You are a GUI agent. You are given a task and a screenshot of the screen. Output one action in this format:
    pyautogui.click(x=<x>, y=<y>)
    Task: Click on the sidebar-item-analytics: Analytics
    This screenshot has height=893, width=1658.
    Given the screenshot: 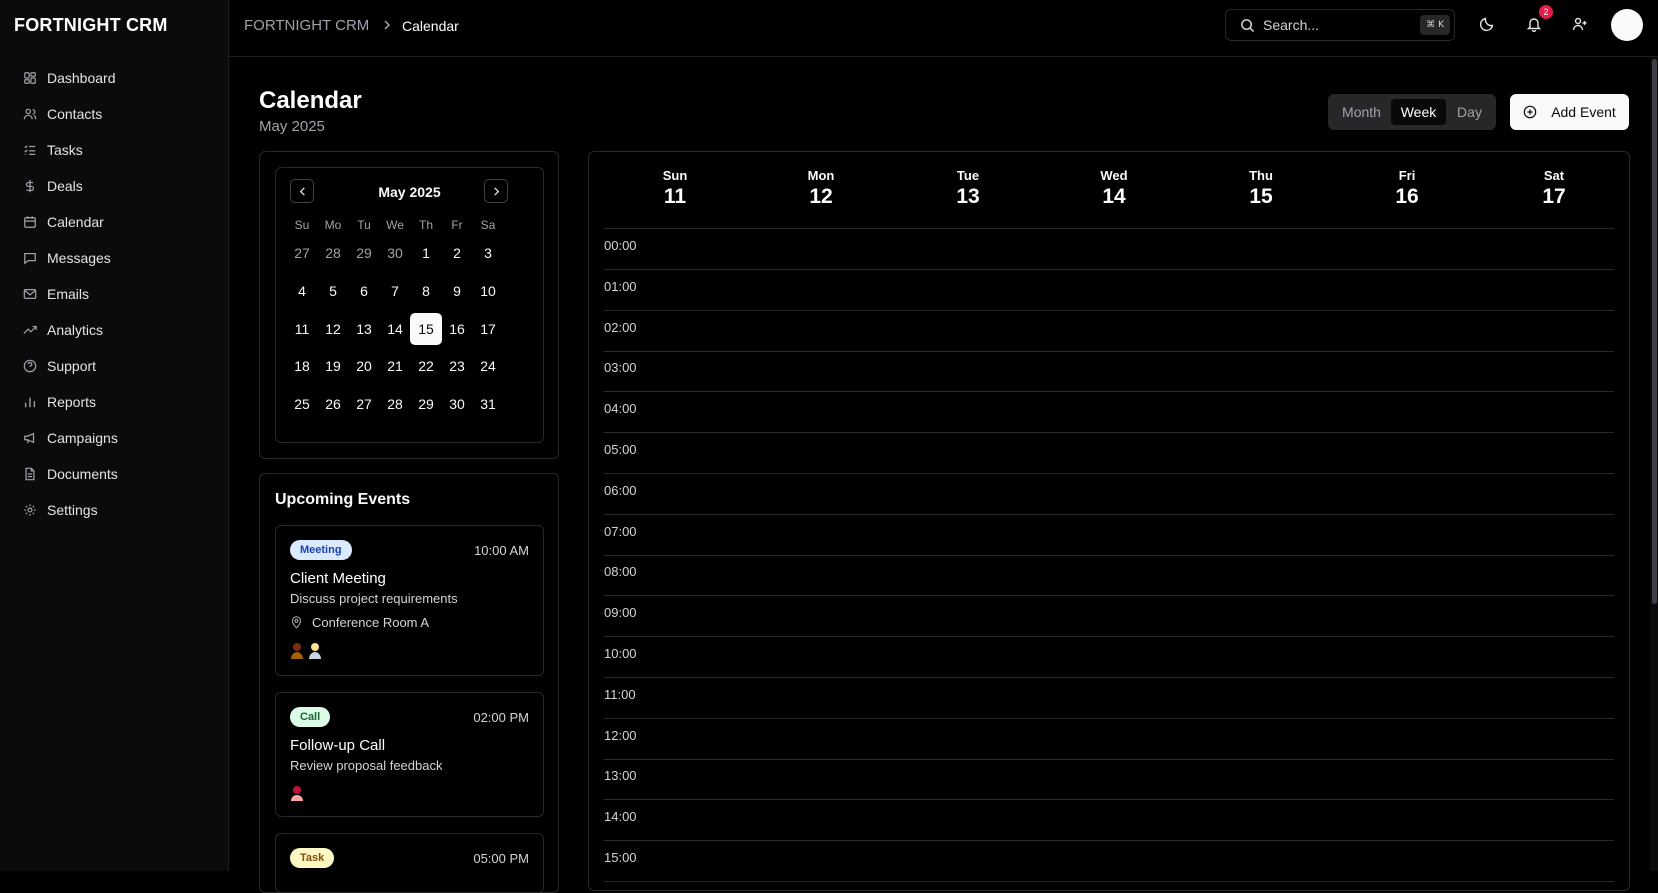 What is the action you would take?
    pyautogui.click(x=114, y=330)
    